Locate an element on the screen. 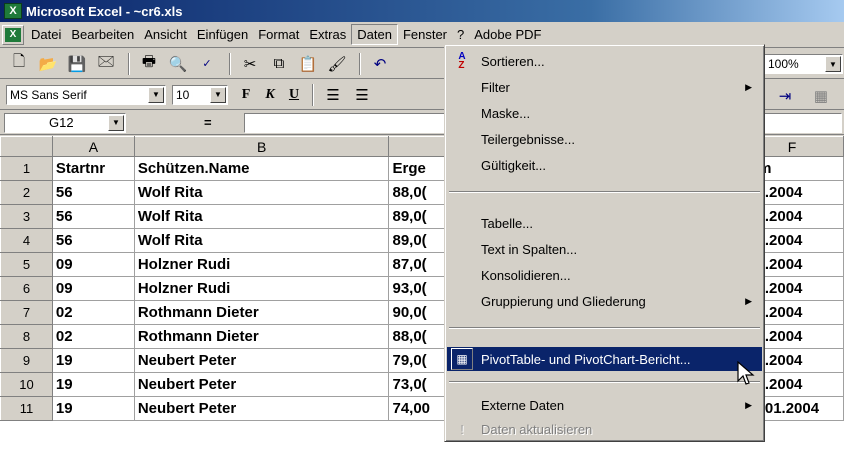 The image size is (844, 464). menu-fenster: Fenster is located at coordinates (425, 34).